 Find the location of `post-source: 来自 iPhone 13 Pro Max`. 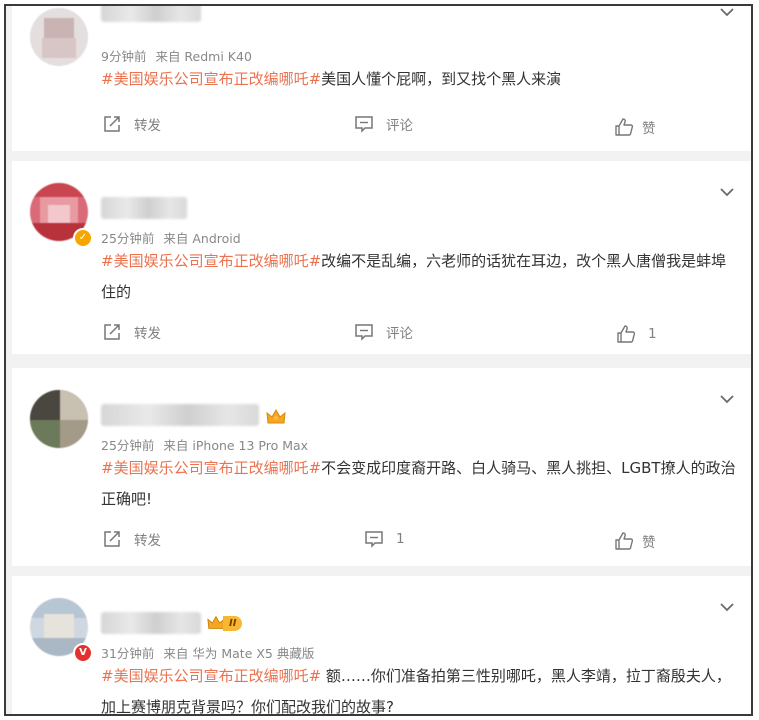

post-source: 来自 iPhone 13 Pro Max is located at coordinates (236, 445).